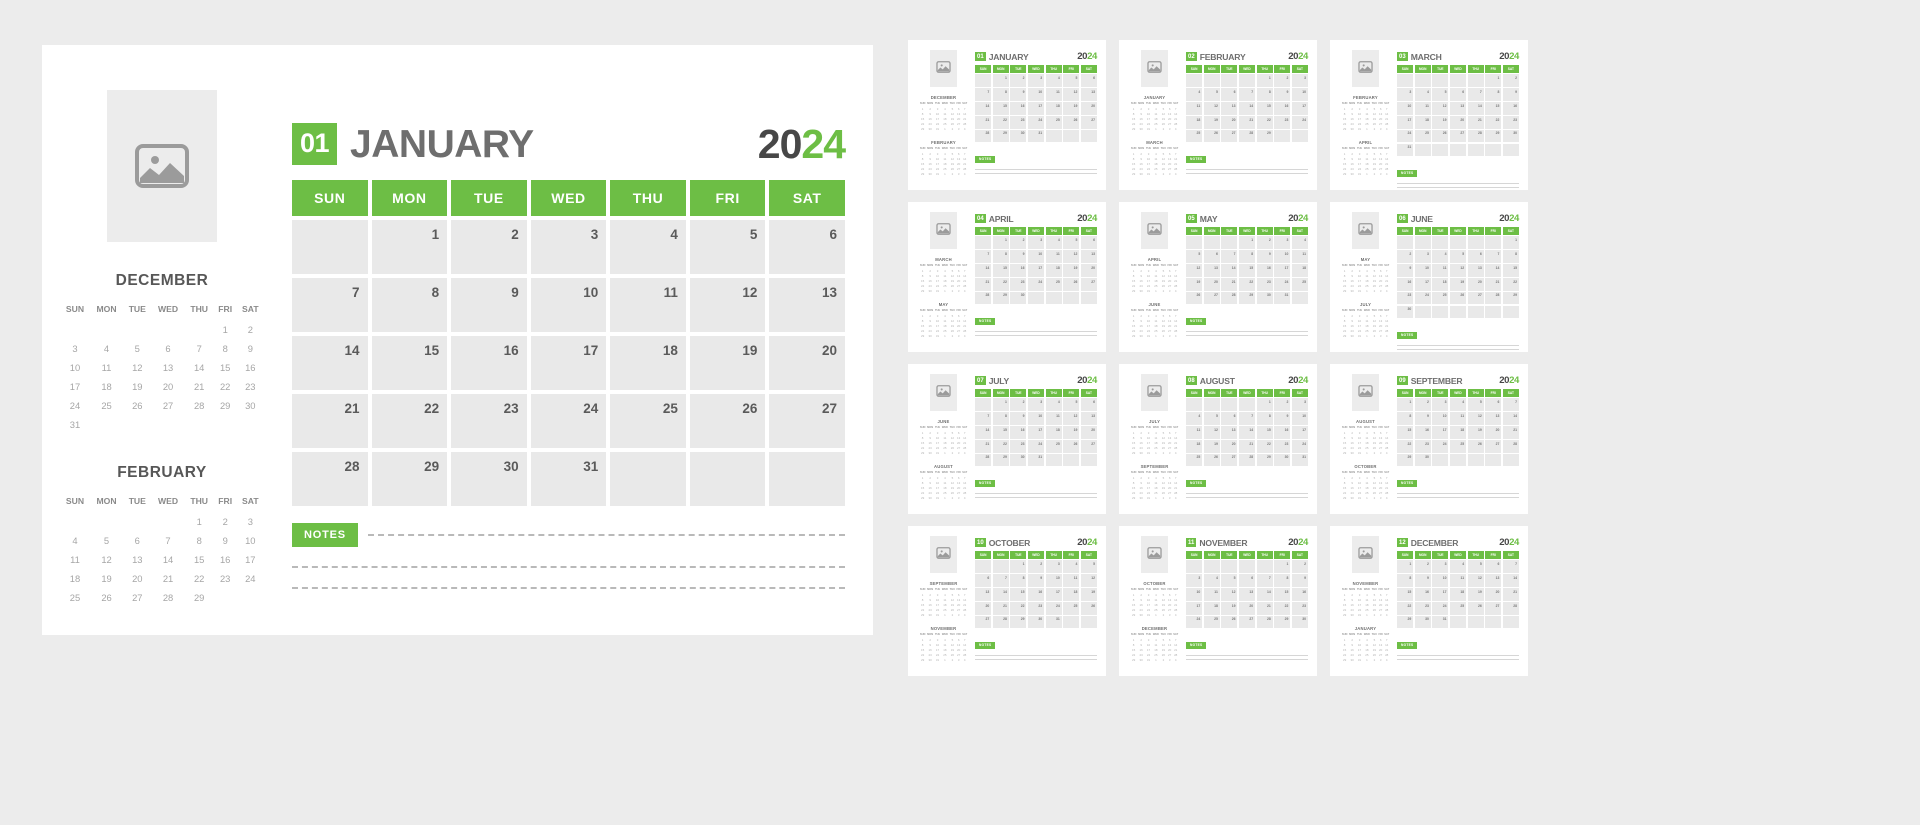  What do you see at coordinates (409, 305) in the screenshot?
I see `day-cell: 8` at bounding box center [409, 305].